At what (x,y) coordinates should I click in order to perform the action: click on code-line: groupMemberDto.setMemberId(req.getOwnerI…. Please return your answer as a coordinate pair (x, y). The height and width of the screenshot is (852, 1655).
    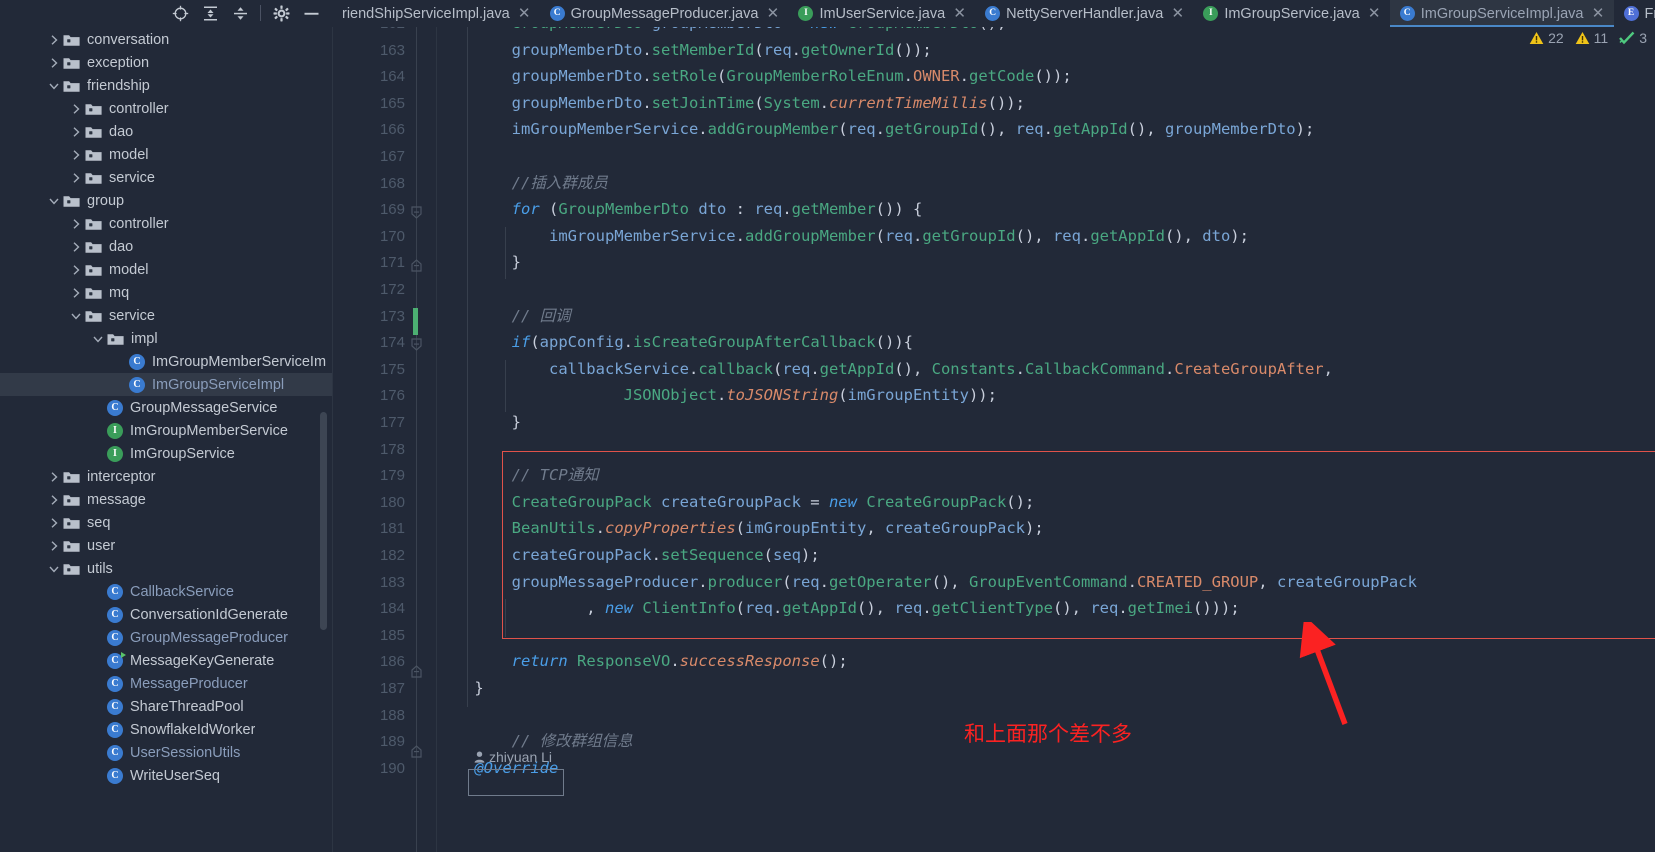
    Looking at the image, I should click on (684, 50).